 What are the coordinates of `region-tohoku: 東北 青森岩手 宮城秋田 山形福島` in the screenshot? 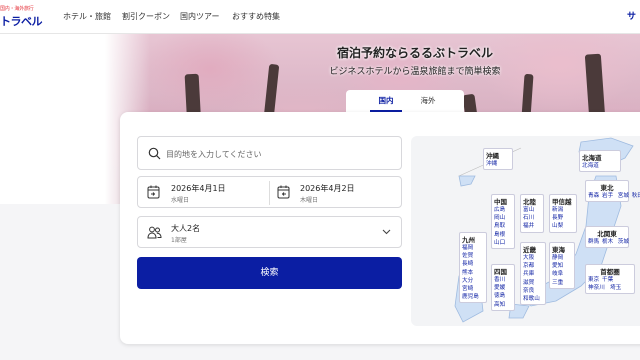 It's located at (612, 191).